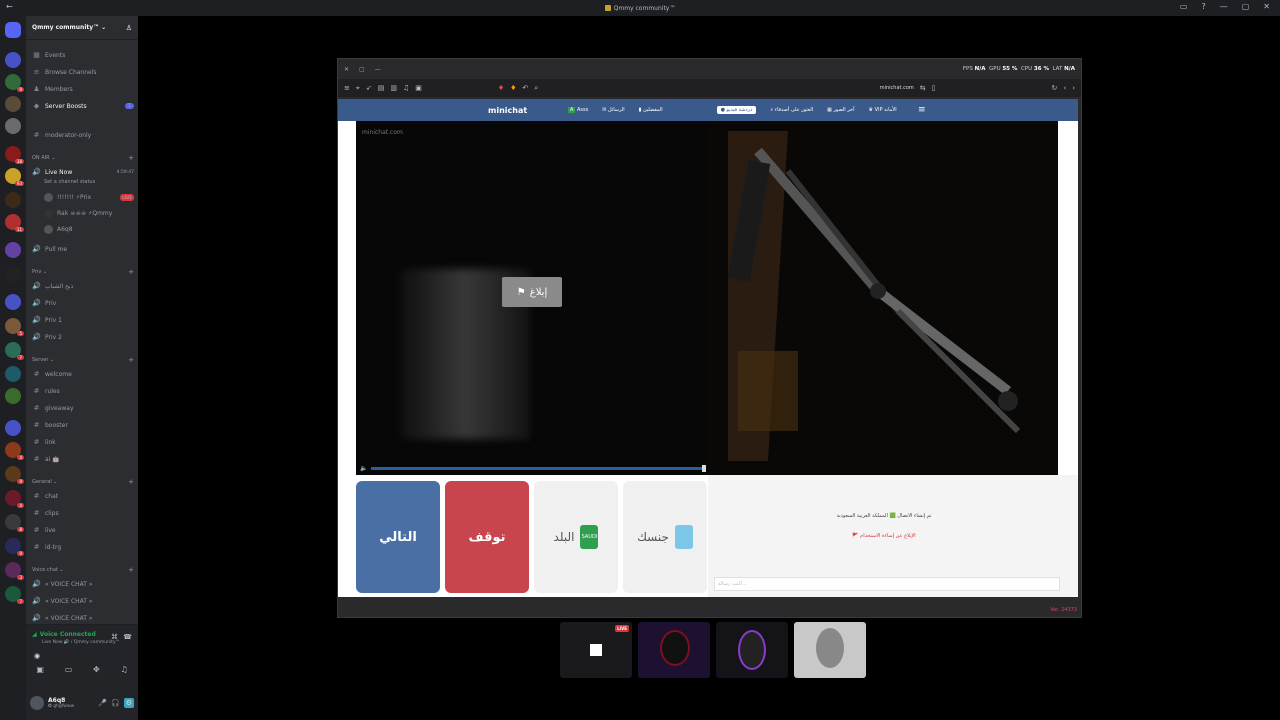 The image size is (1280, 720). I want to click on microphone-icon: 🎤, so click(102, 703).